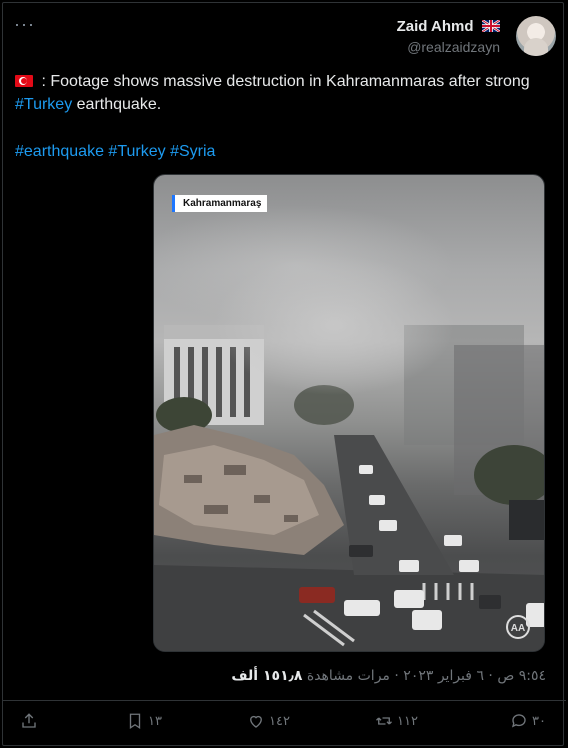 The height and width of the screenshot is (748, 568). What do you see at coordinates (279, 721) in the screenshot?
I see `like-count: ١٤٢` at bounding box center [279, 721].